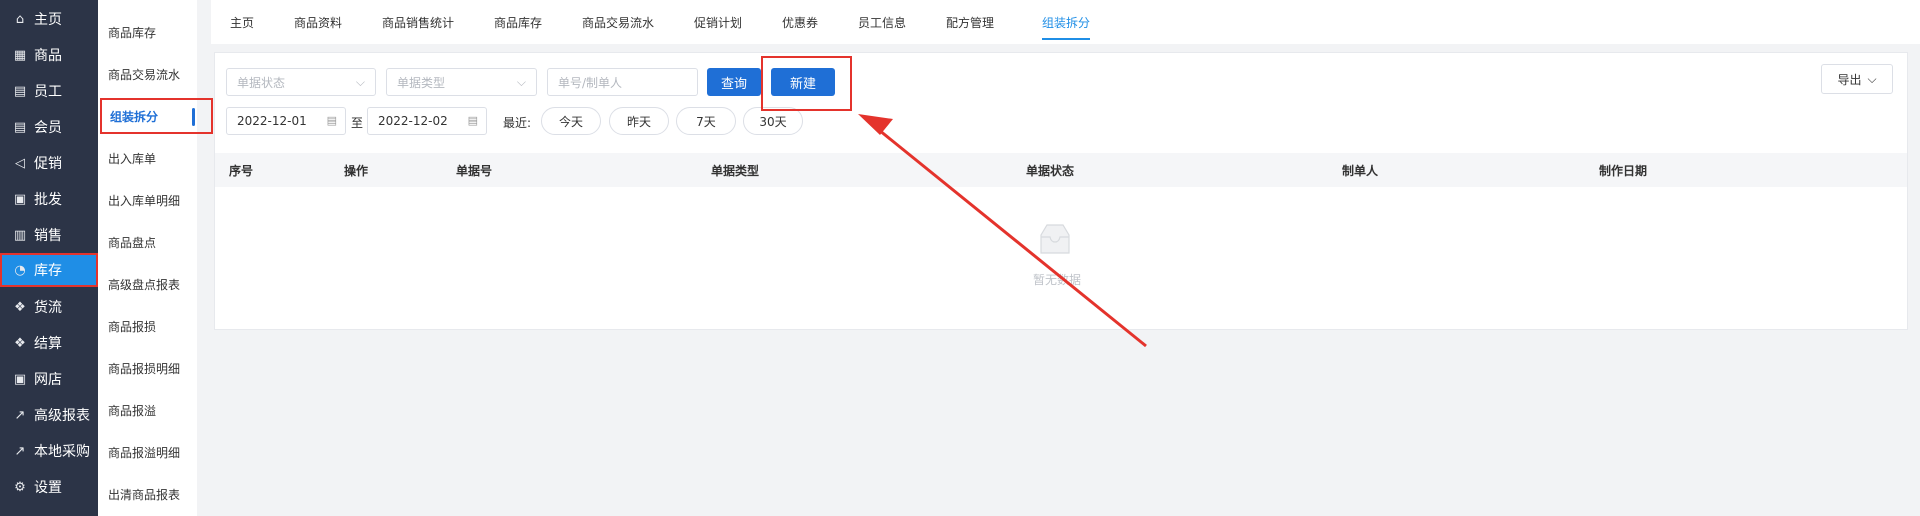 The height and width of the screenshot is (516, 1920). I want to click on sidebar-item-logistics: ❖ 货流, so click(49, 307).